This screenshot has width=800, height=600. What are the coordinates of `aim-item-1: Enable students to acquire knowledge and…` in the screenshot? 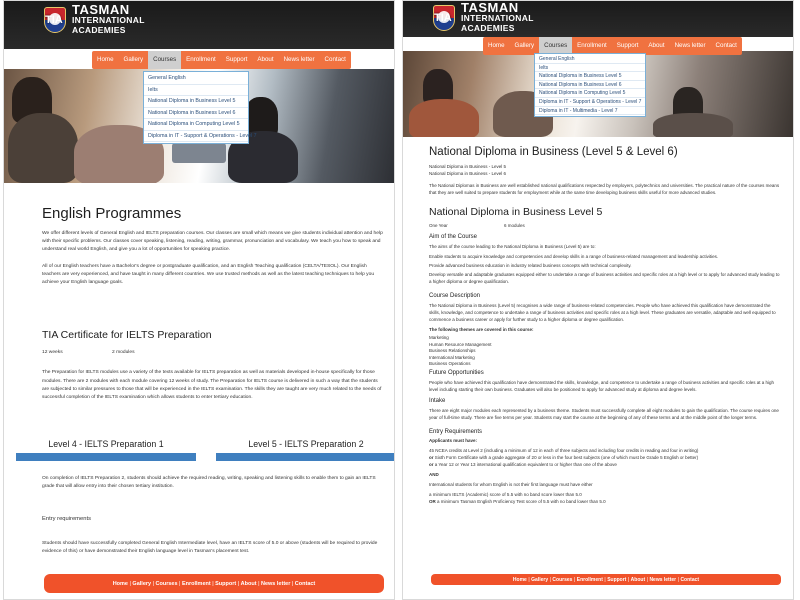 It's located at (574, 256).